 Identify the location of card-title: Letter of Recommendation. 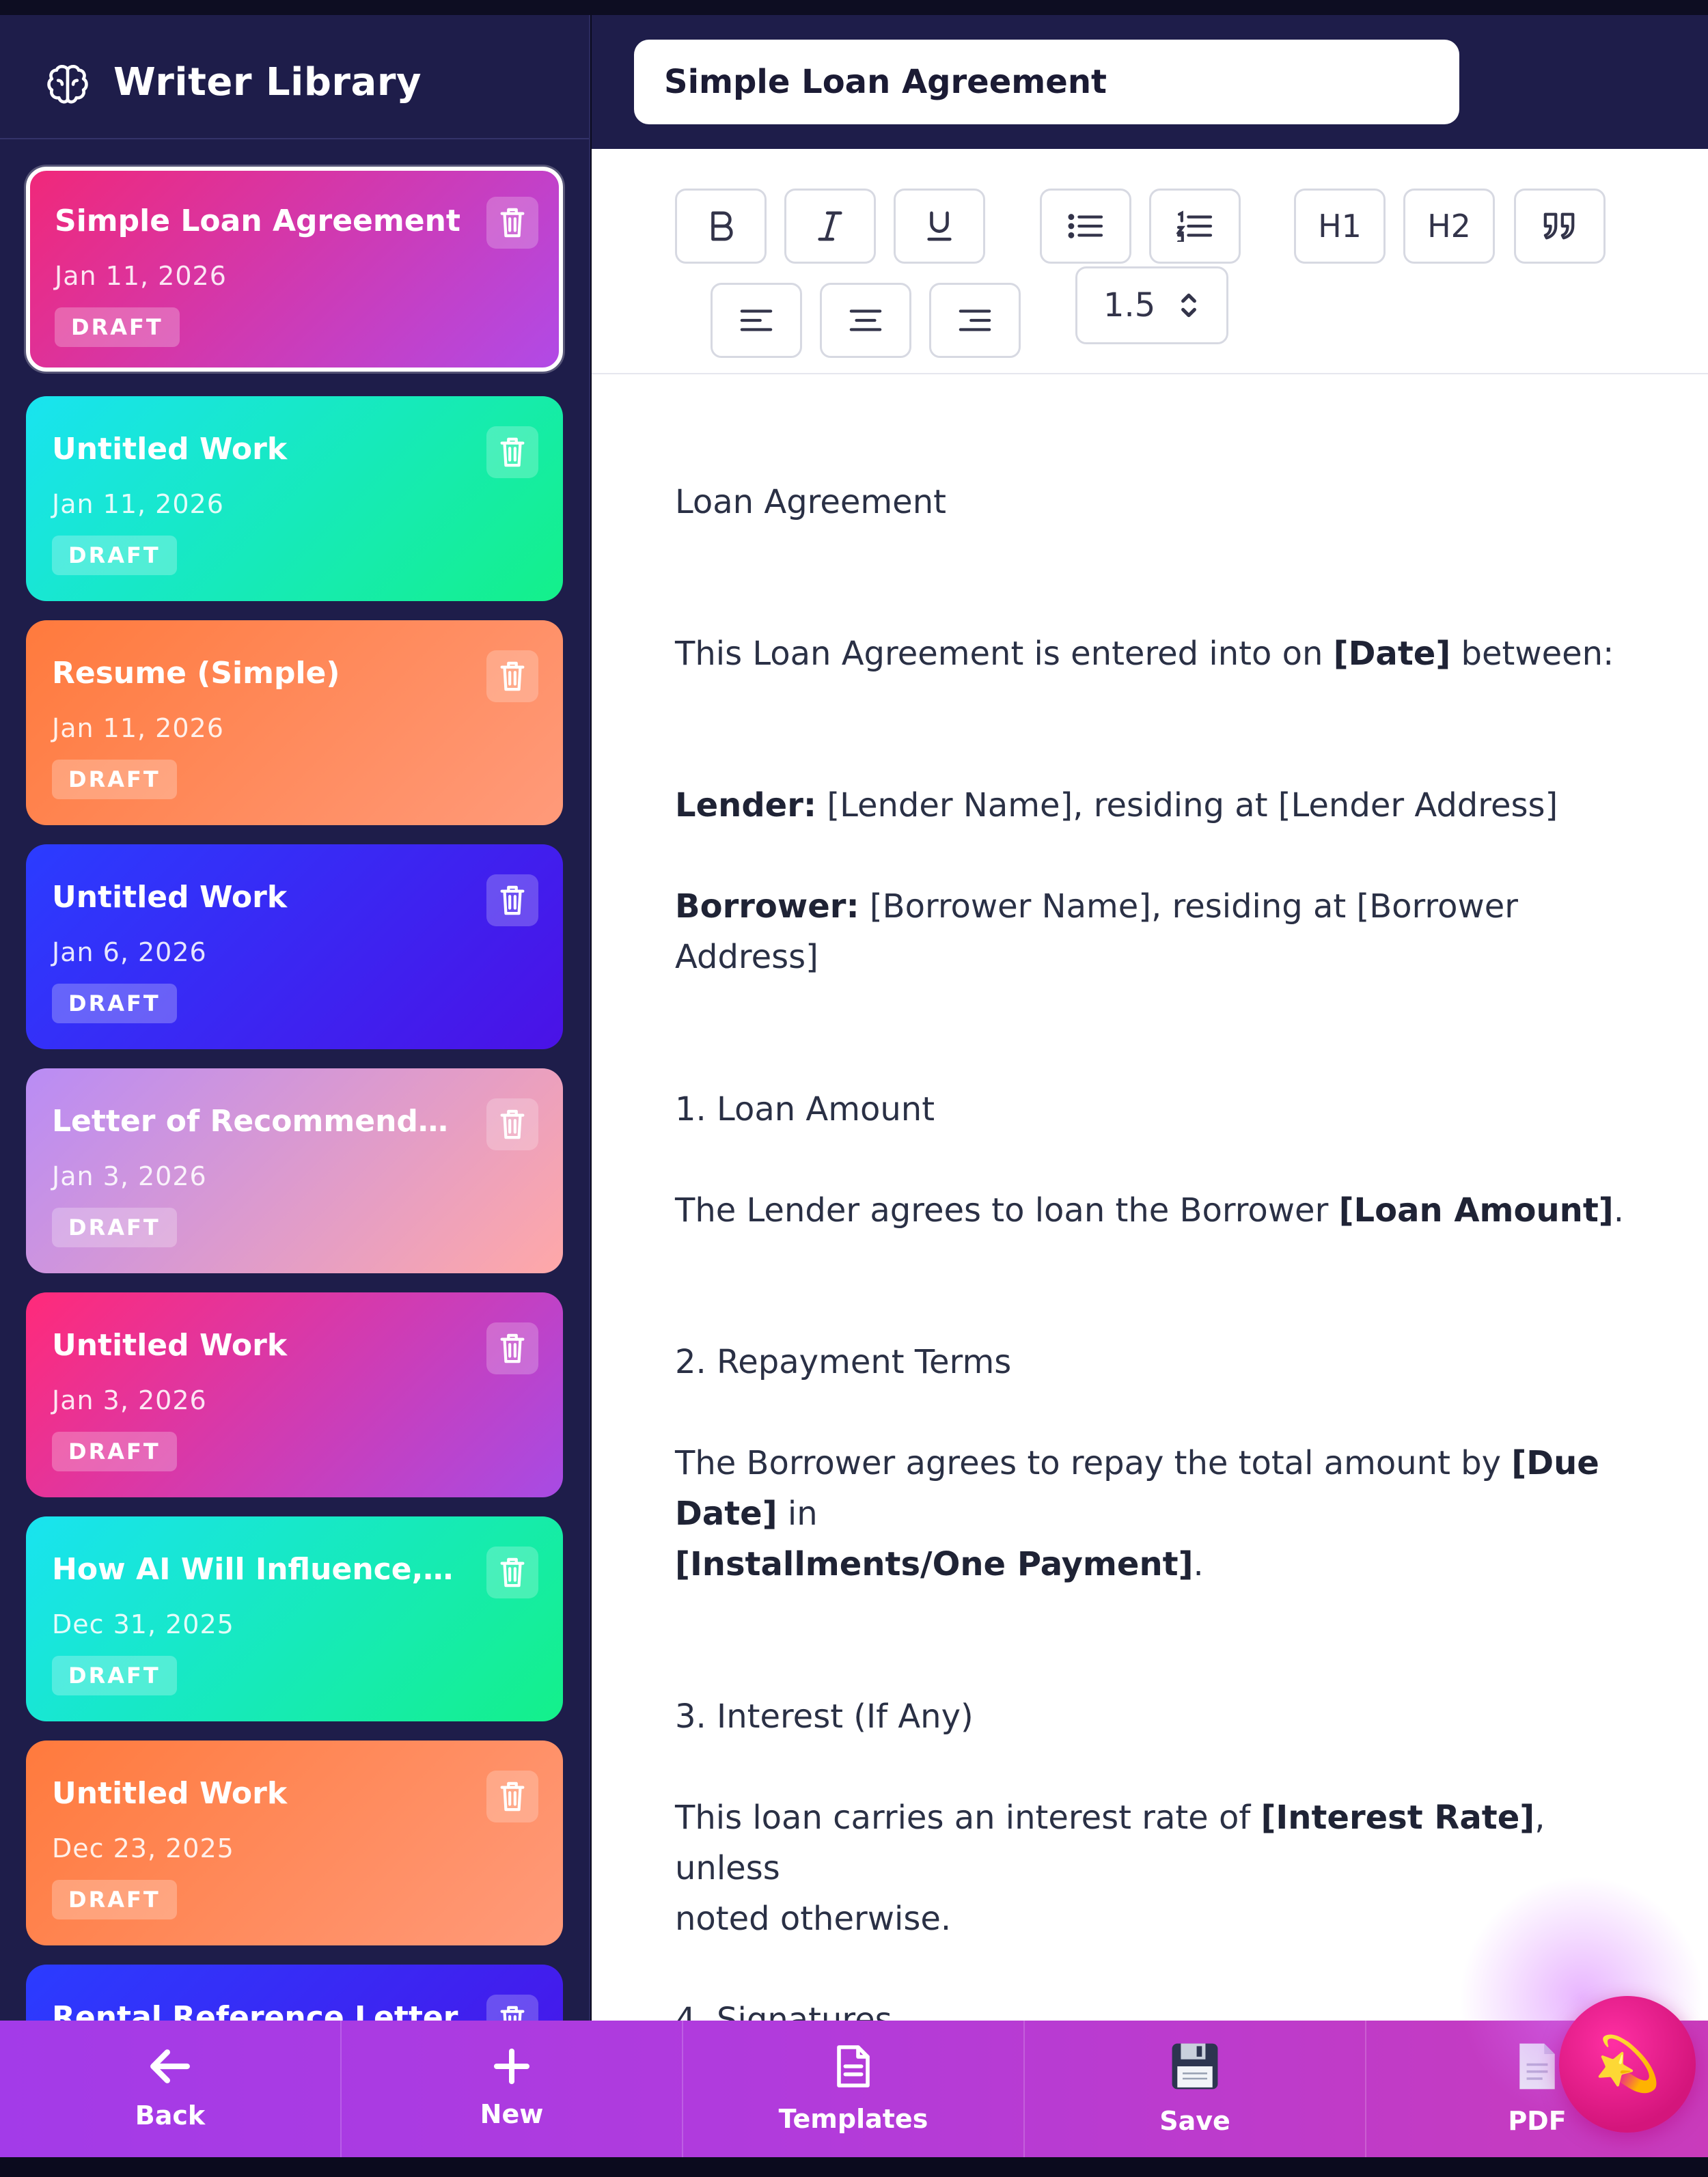
(257, 1121).